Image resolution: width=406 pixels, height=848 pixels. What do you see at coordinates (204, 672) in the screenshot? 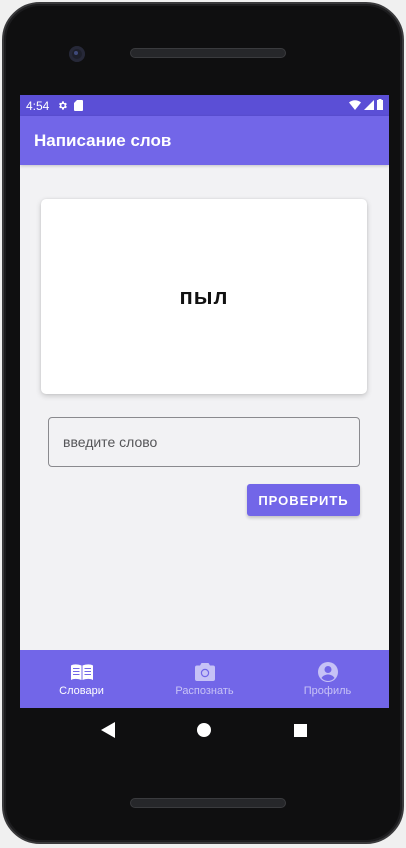
I see `camera-icon` at bounding box center [204, 672].